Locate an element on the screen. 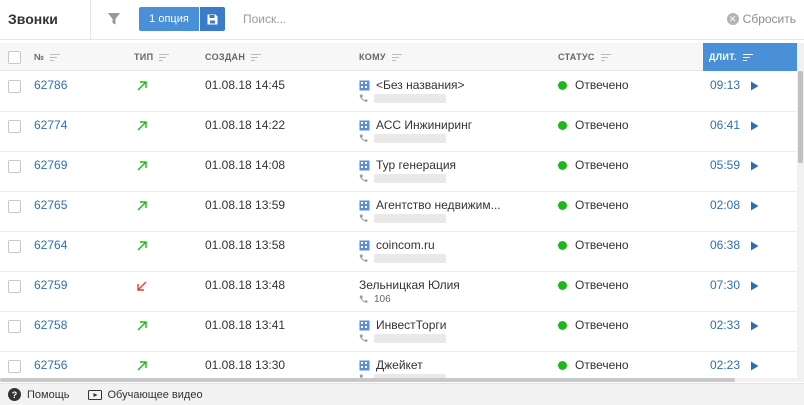  call-id-link: 62765 is located at coordinates (50, 205).